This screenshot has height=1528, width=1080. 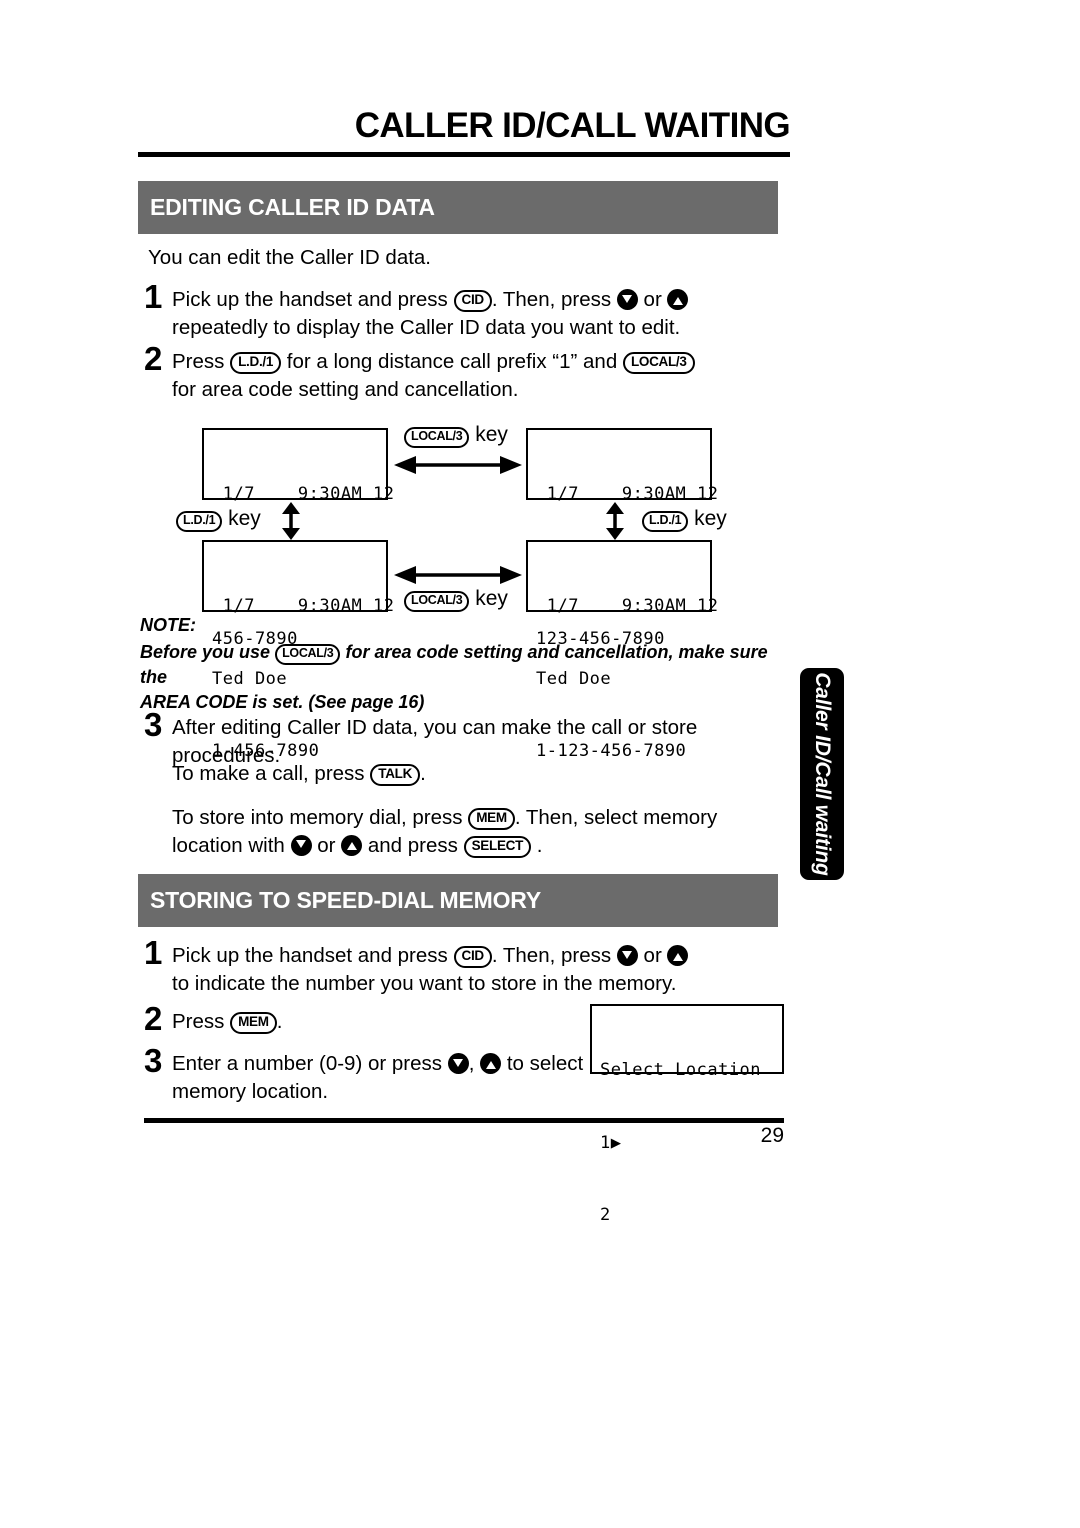 I want to click on editing-make-call-text: To make a call, press TALK., so click(x=482, y=774).